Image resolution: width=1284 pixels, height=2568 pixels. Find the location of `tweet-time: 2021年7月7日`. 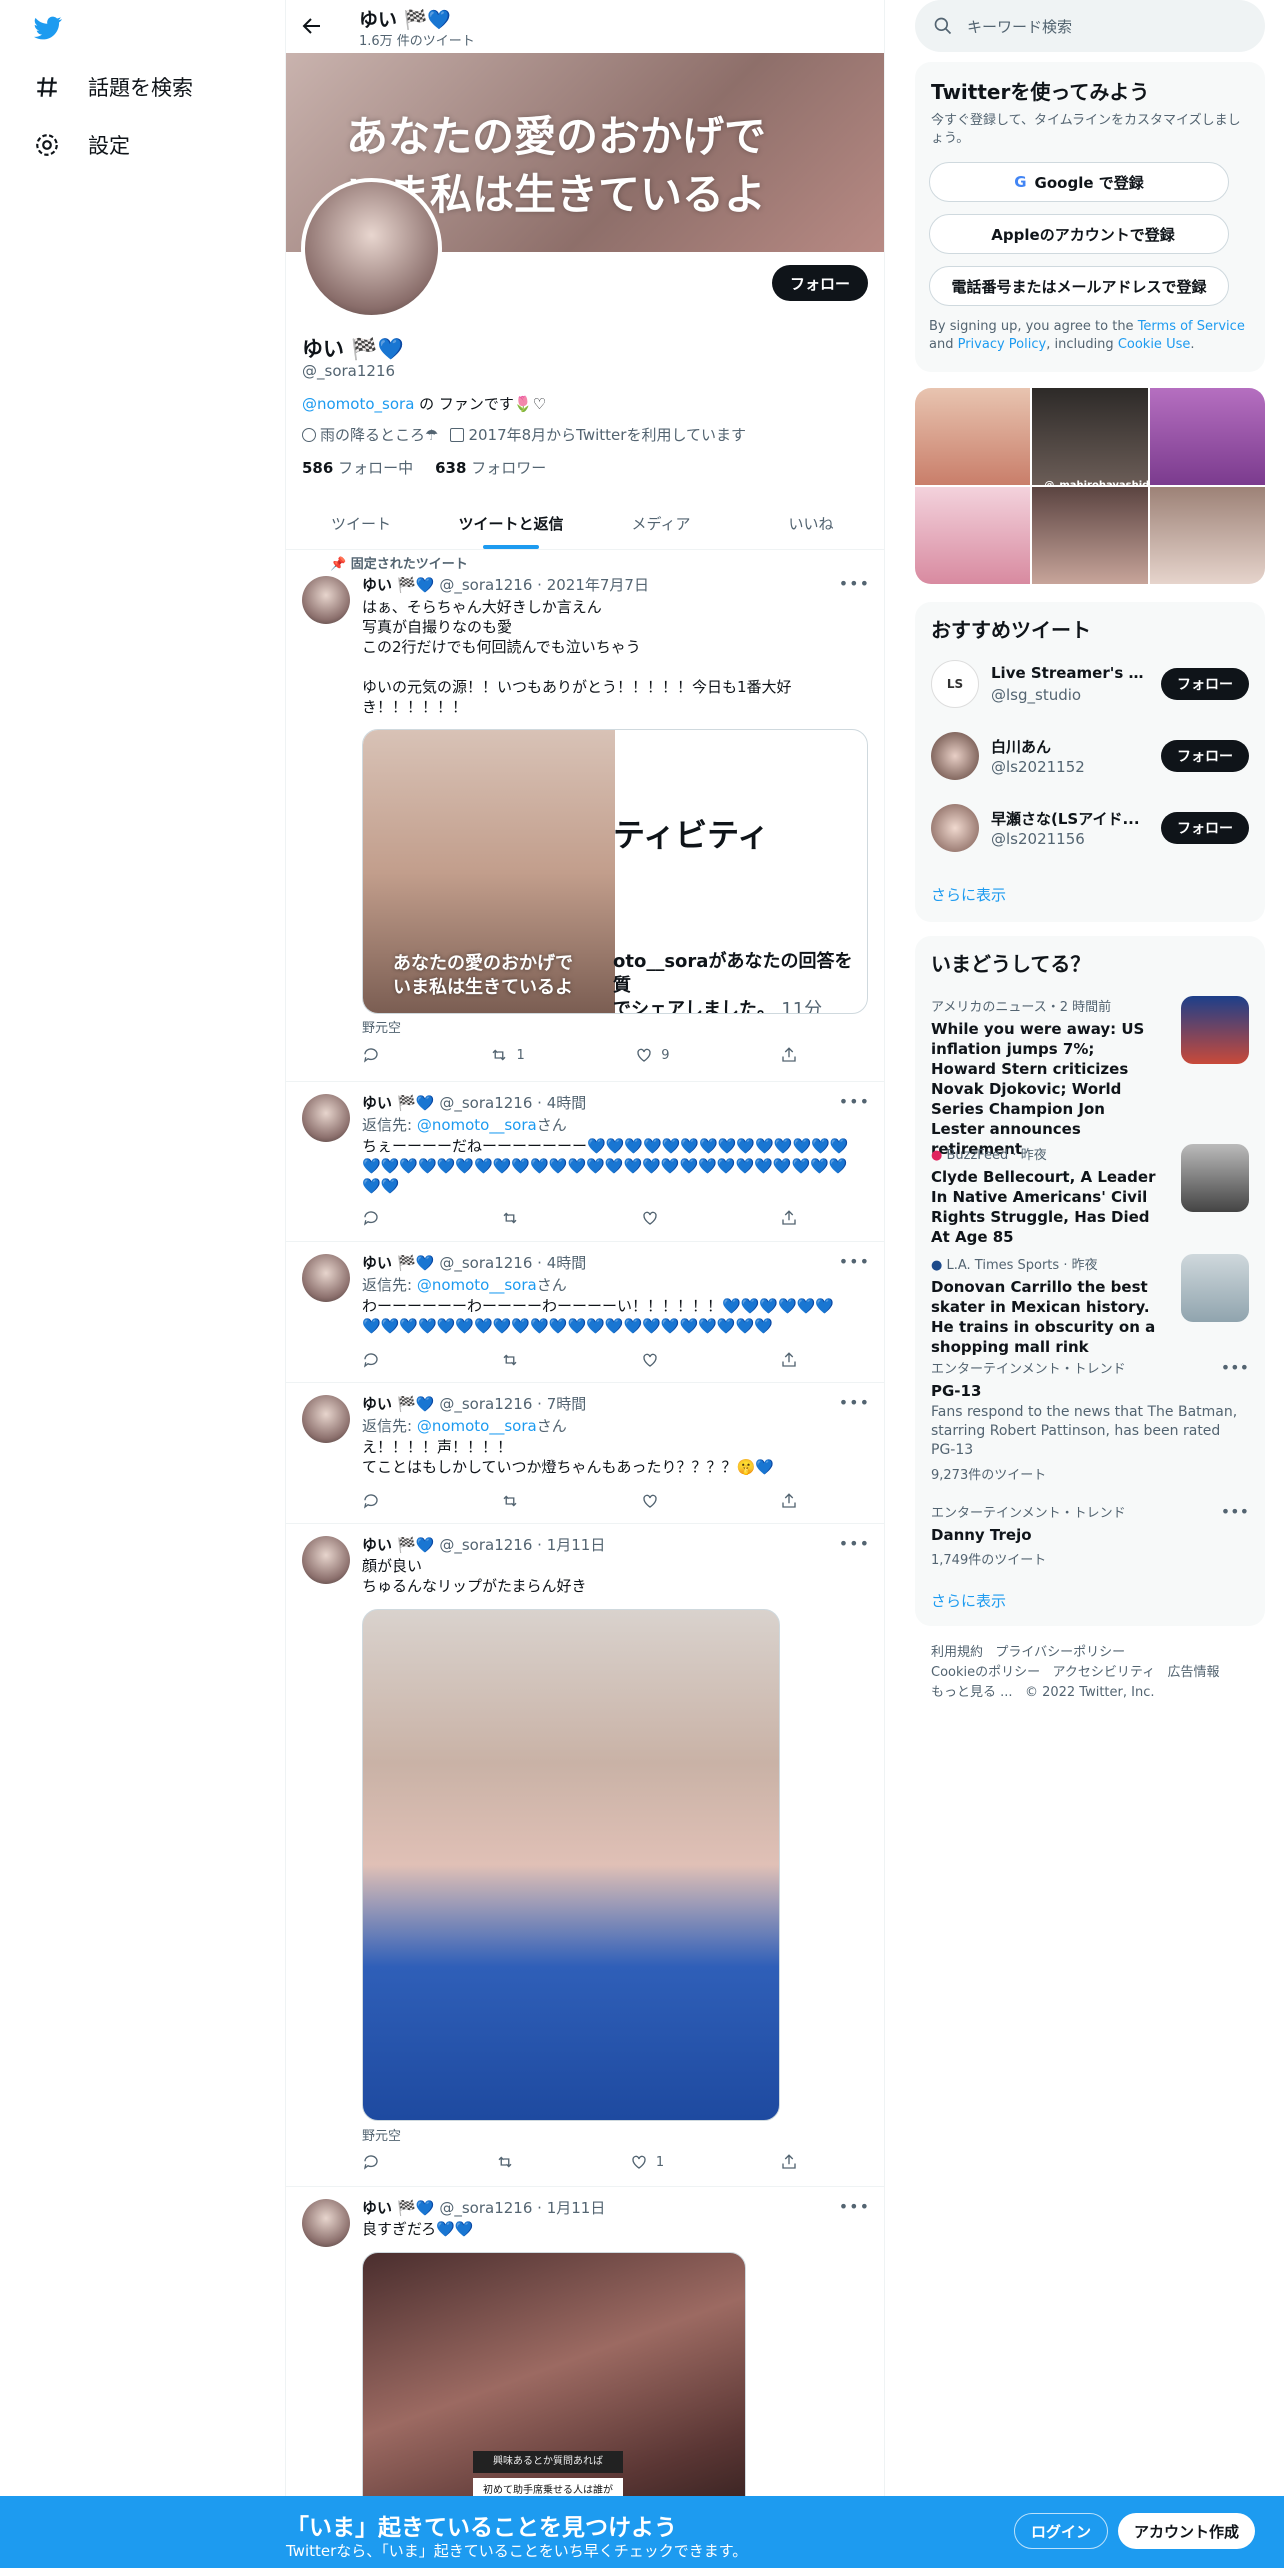

tweet-time: 2021年7月7日 is located at coordinates (598, 585).